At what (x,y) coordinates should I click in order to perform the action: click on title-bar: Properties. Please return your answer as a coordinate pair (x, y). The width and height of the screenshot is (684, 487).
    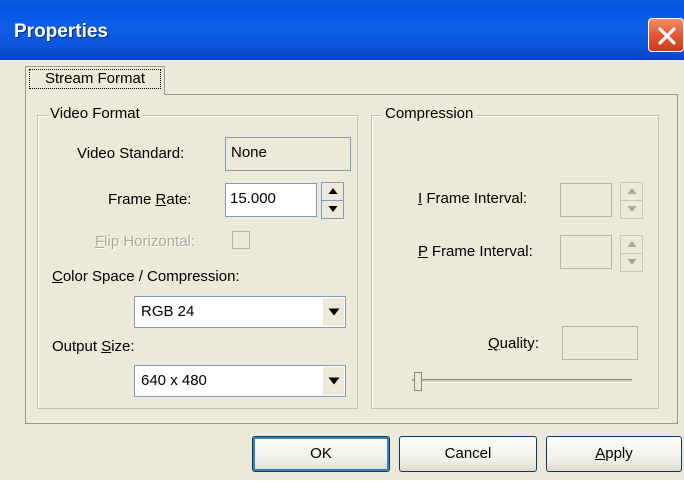
    Looking at the image, I should click on (342, 30).